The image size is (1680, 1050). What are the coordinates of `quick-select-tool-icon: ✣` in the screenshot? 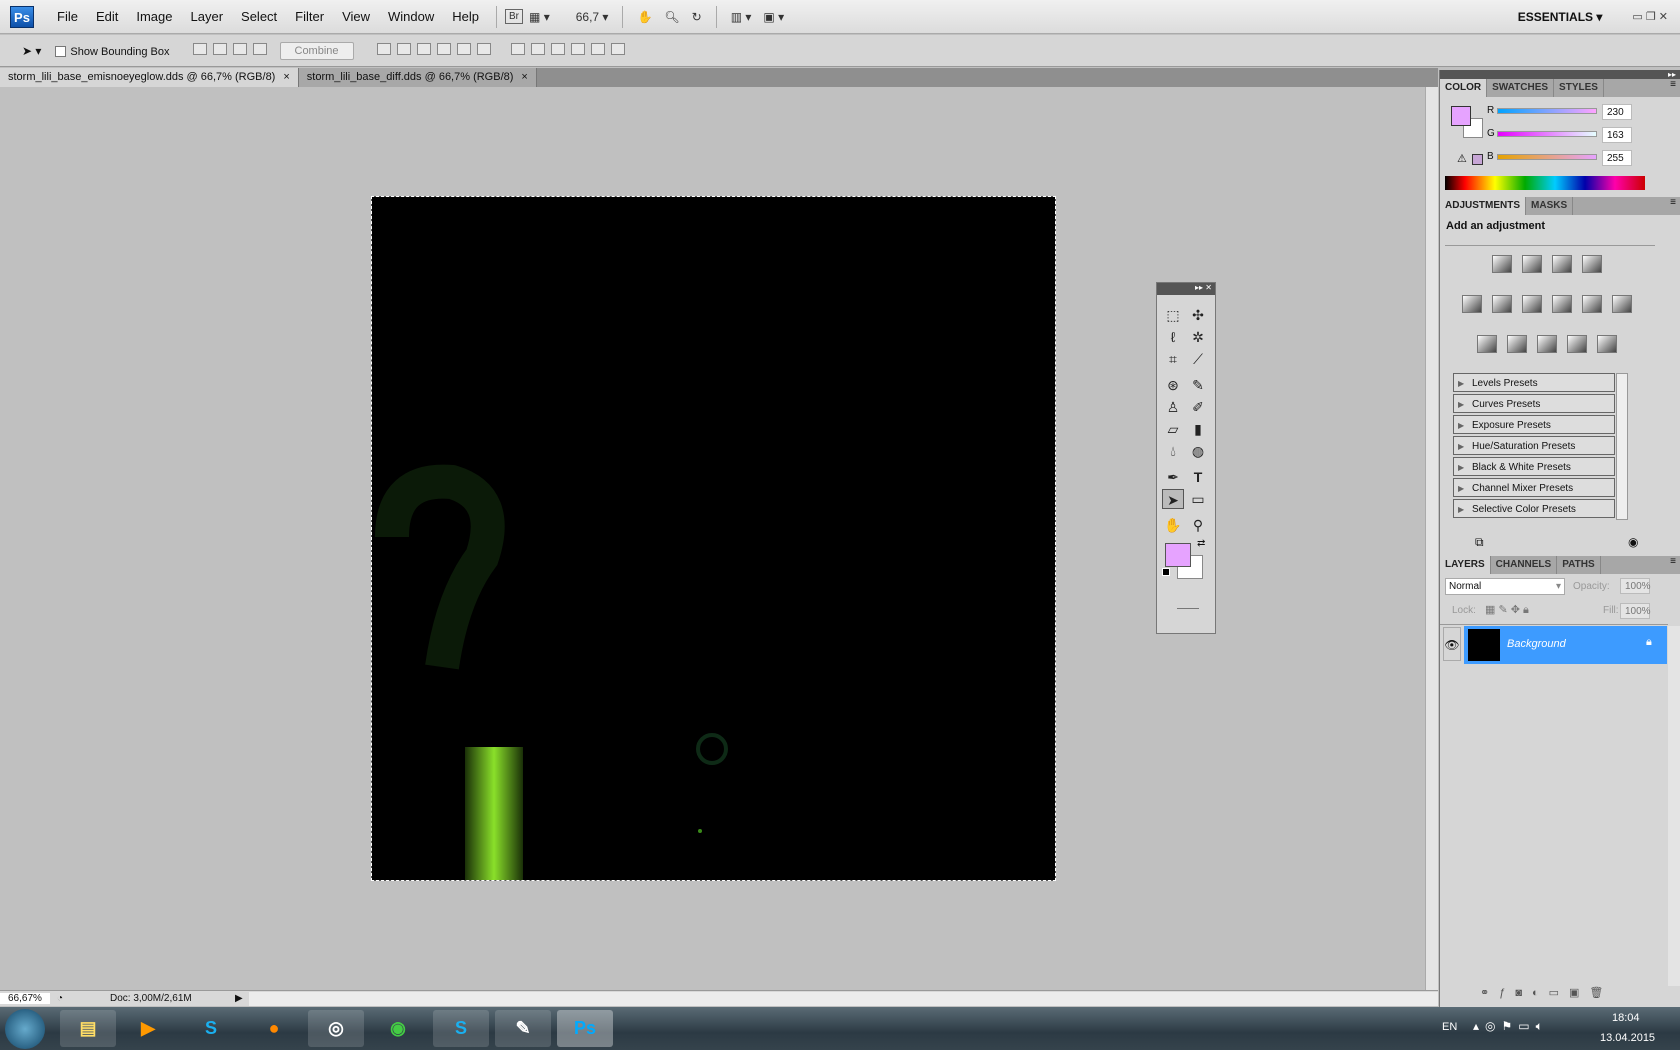 It's located at (1198, 315).